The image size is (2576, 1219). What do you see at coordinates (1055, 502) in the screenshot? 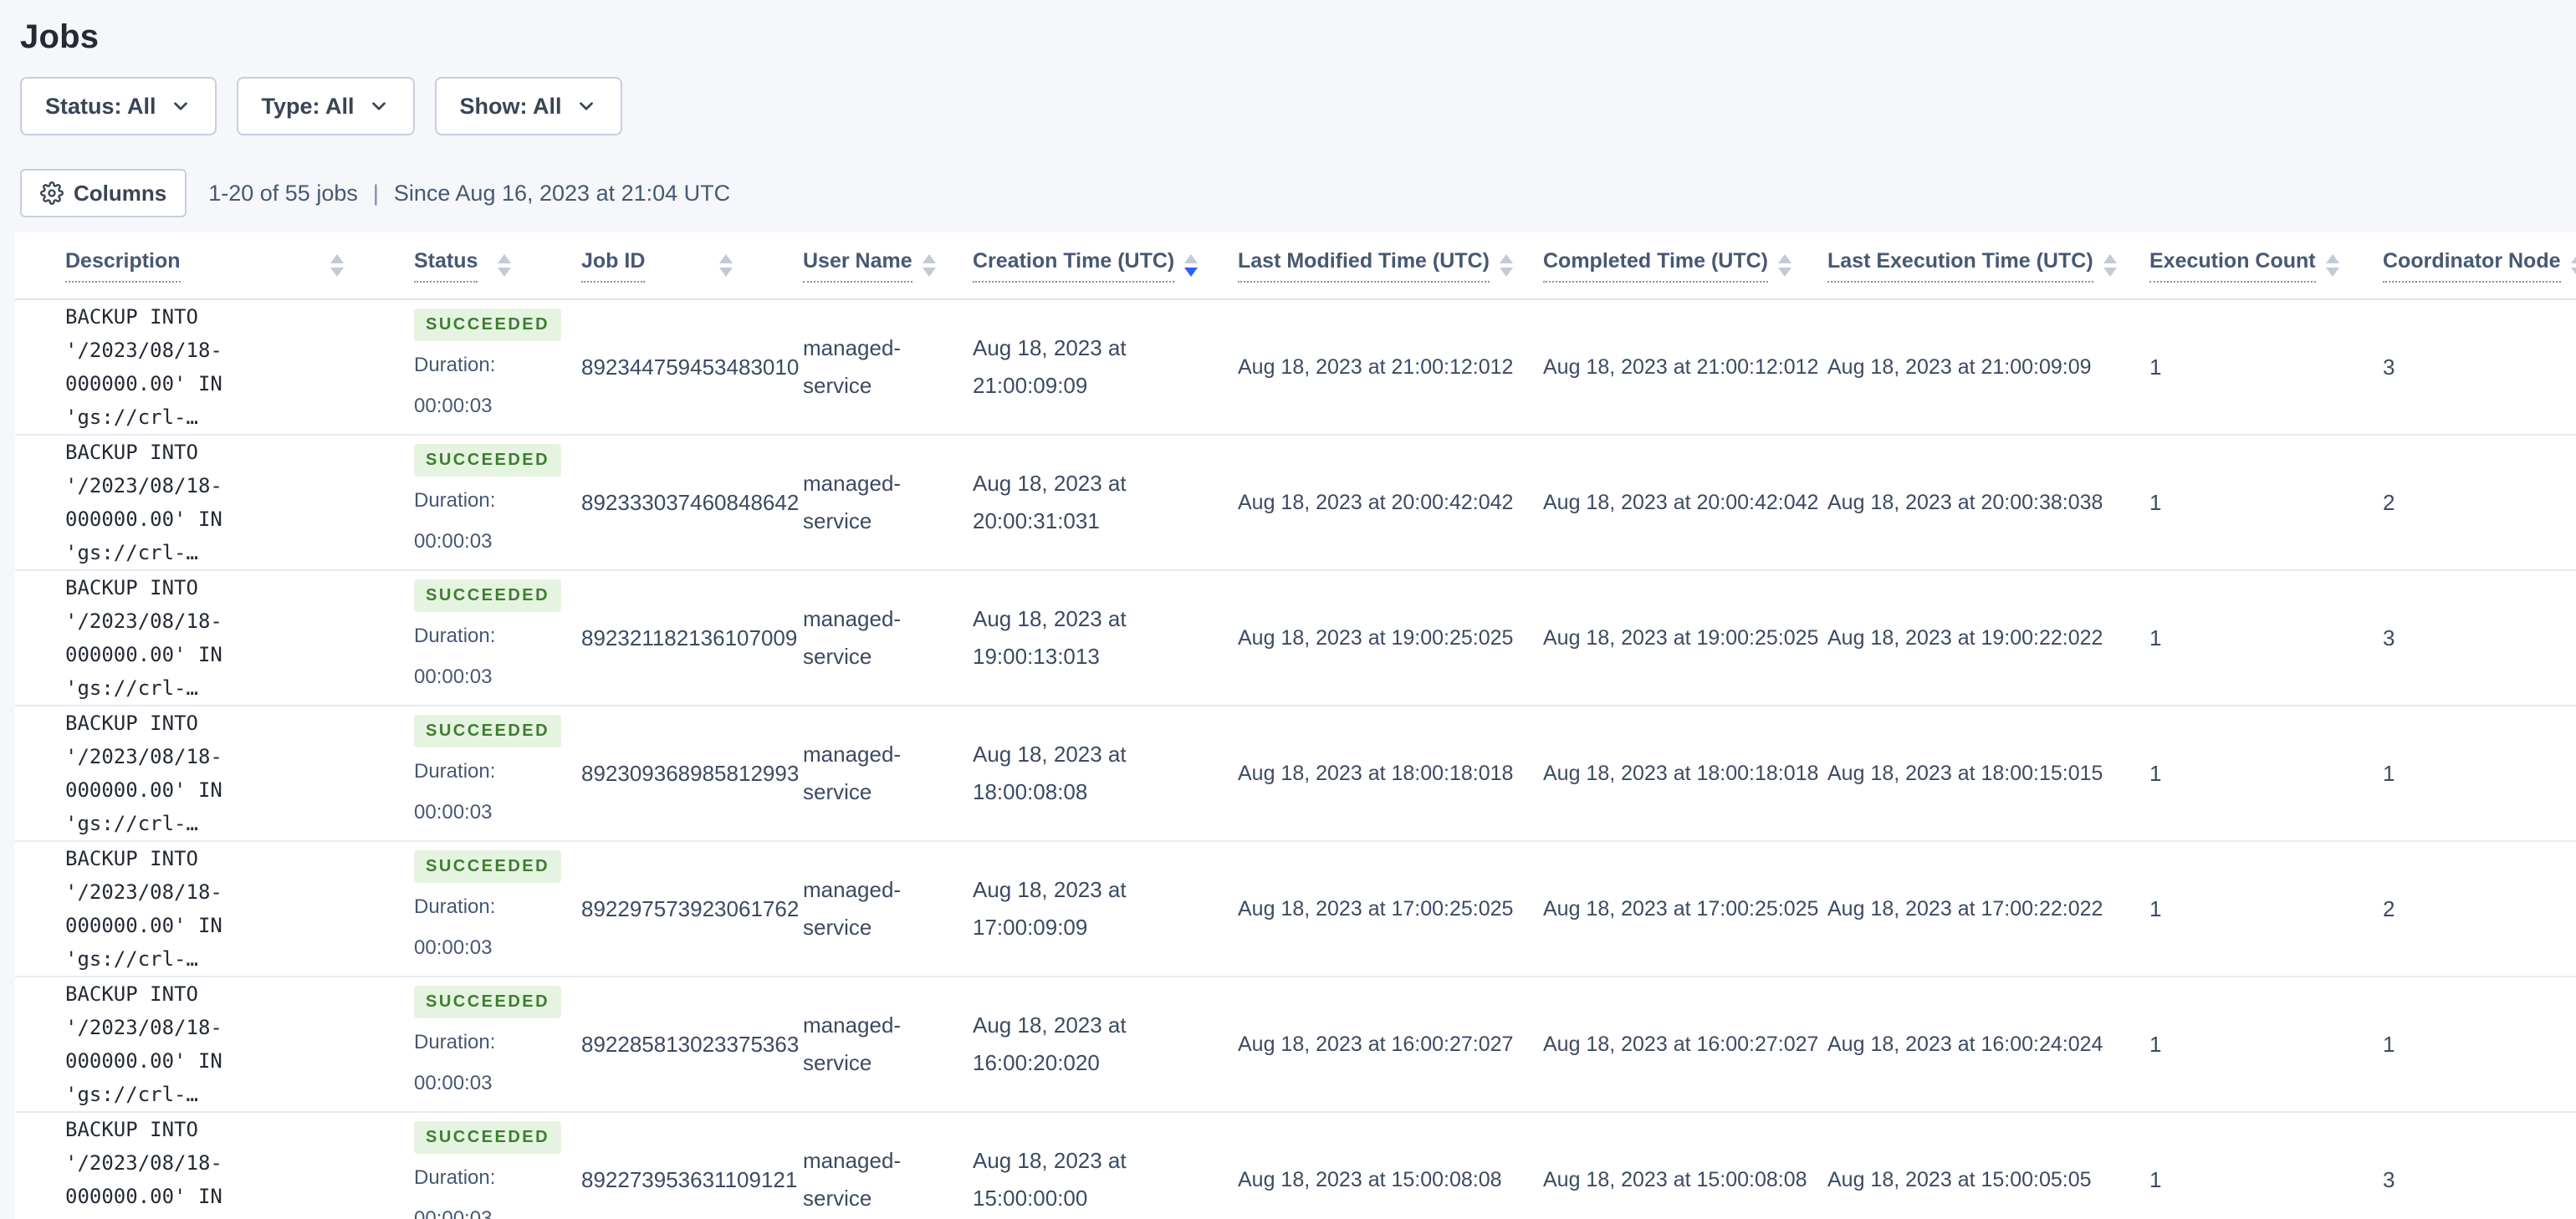
I see `creation-time-cell: Aug 18, 2023 at 20:00:31:031` at bounding box center [1055, 502].